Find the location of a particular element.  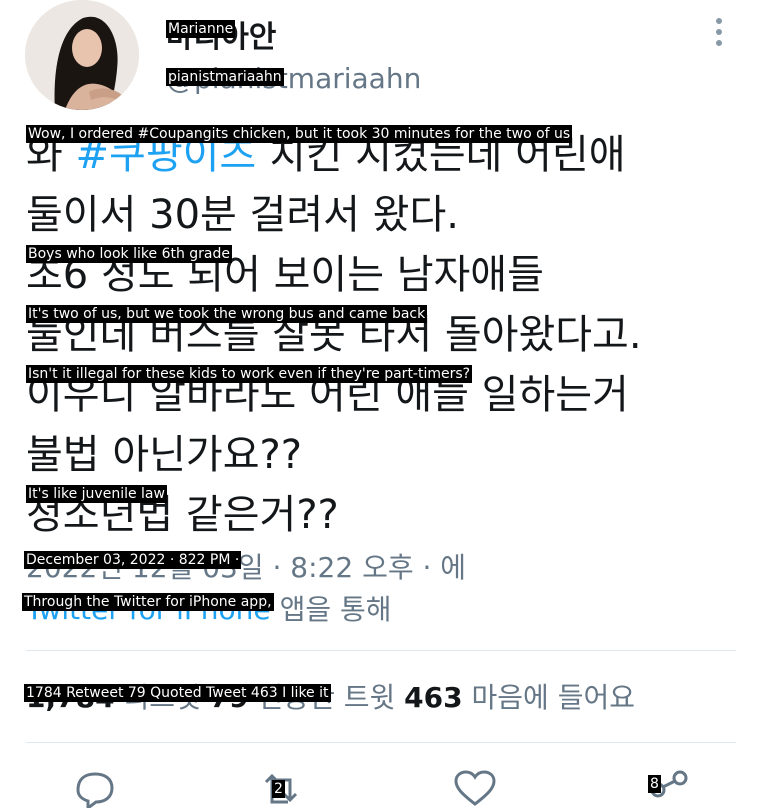

like-label: 마음에 들어요 is located at coordinates (553, 697).